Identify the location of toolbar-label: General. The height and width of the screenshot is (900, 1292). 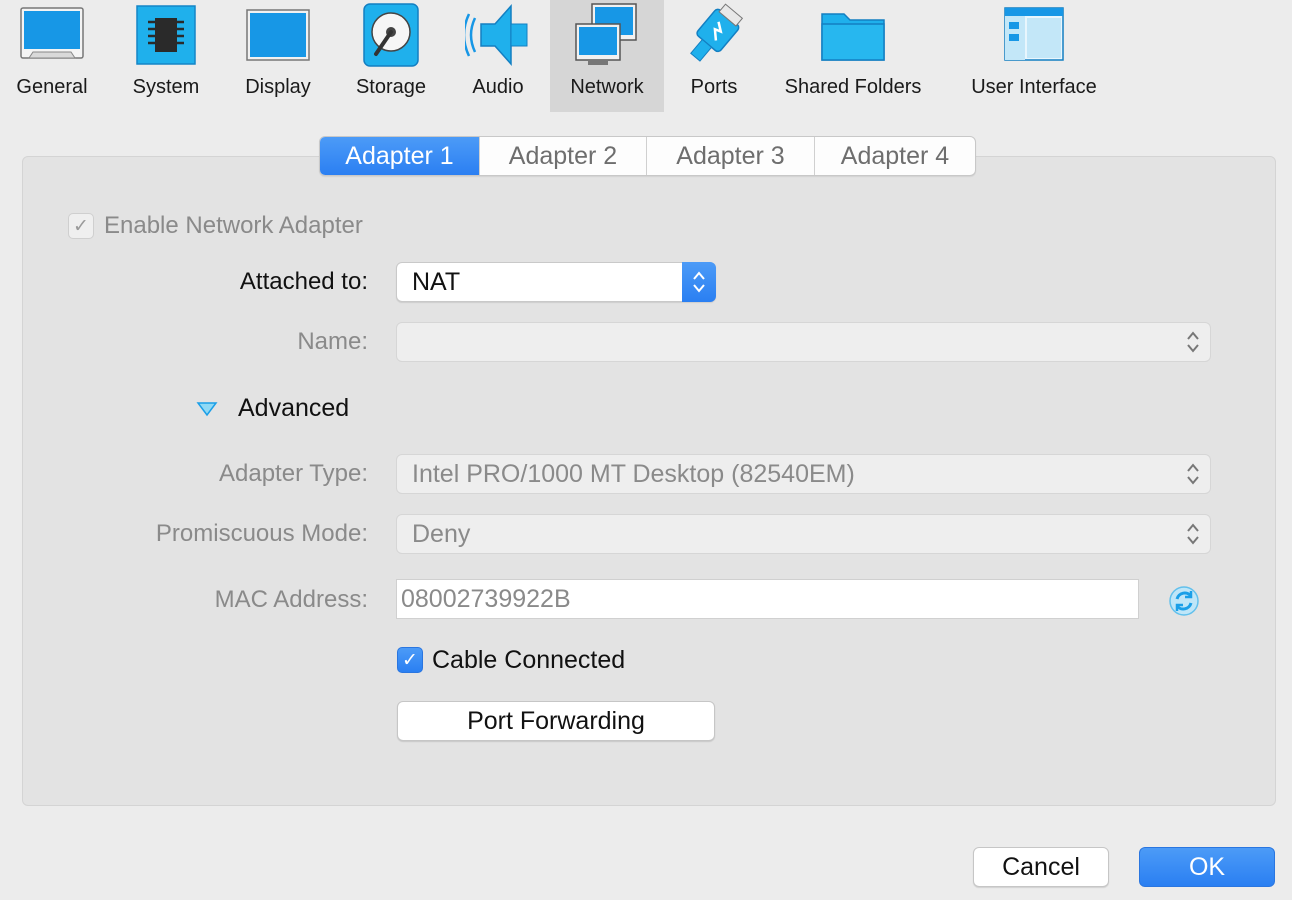
(52, 87).